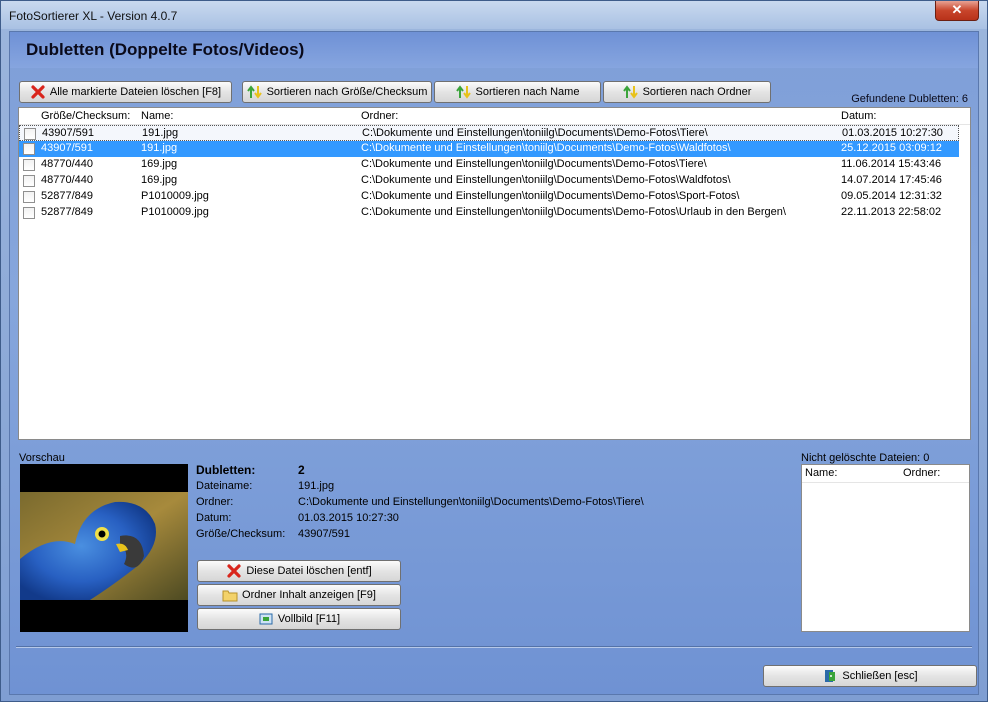 Image resolution: width=988 pixels, height=702 pixels. Describe the element at coordinates (858, 116) in the screenshot. I see `column-header-date: Datum:` at that location.